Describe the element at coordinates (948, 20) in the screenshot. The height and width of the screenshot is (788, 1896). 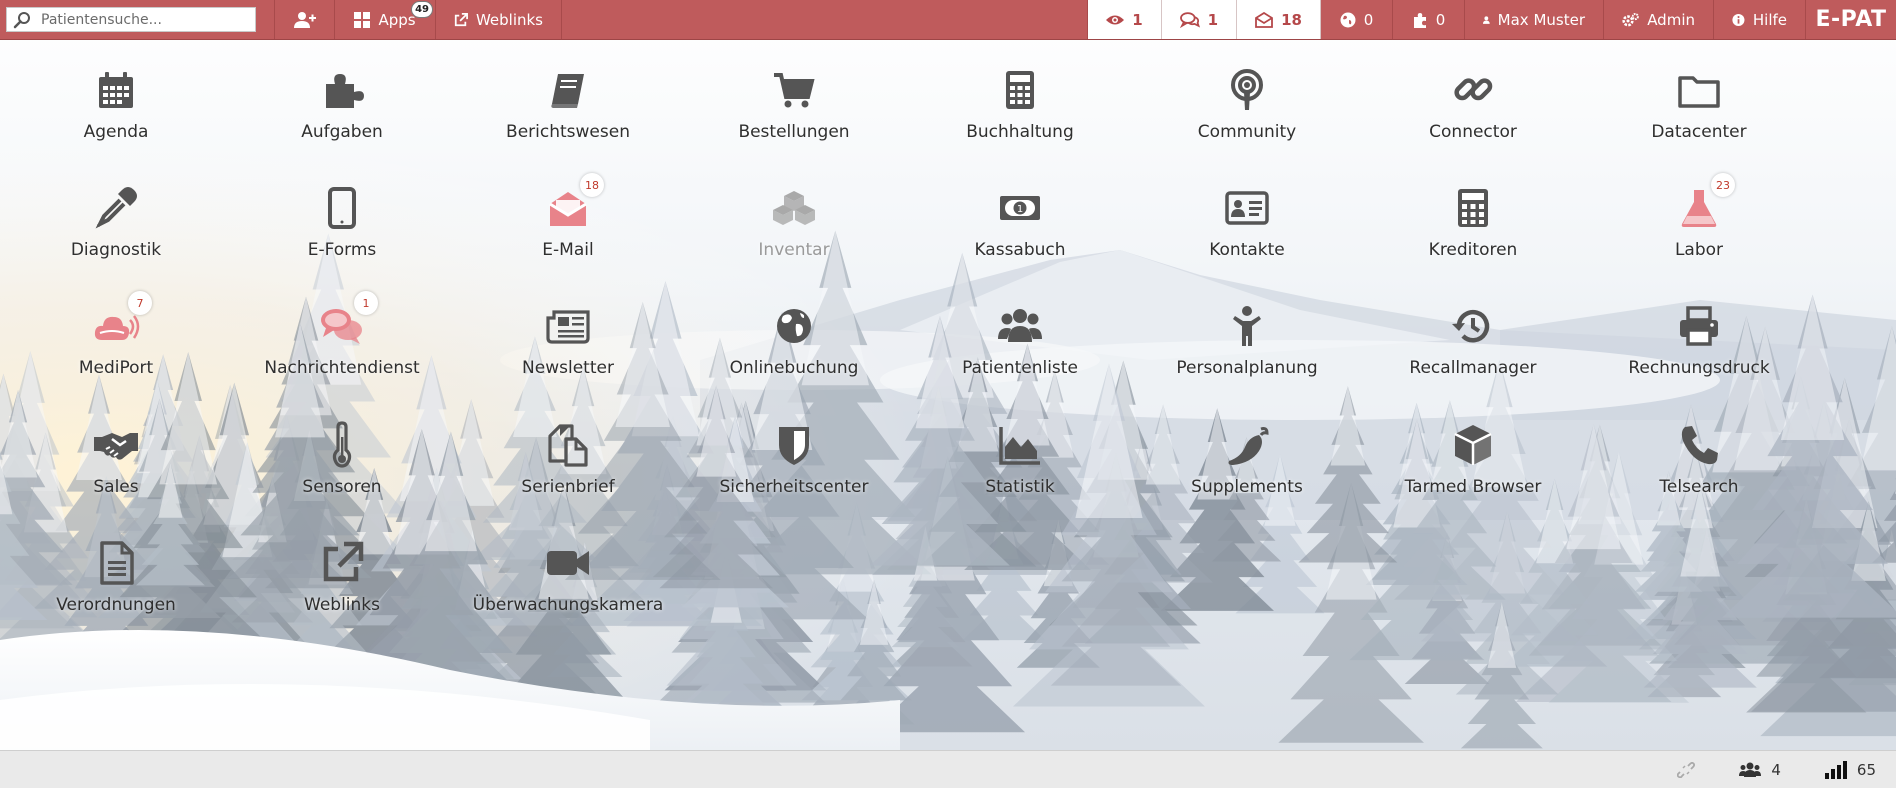
I see `top-navigation-bar: Apps 49 Weblinks 1 1 18` at that location.